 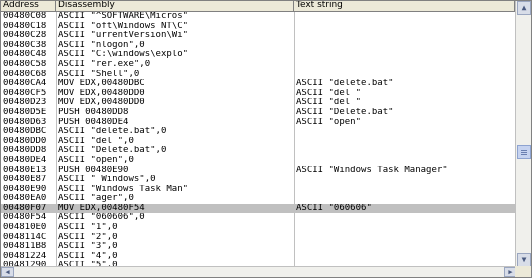 I want to click on row-address: 00480DD0, so click(x=25, y=141).